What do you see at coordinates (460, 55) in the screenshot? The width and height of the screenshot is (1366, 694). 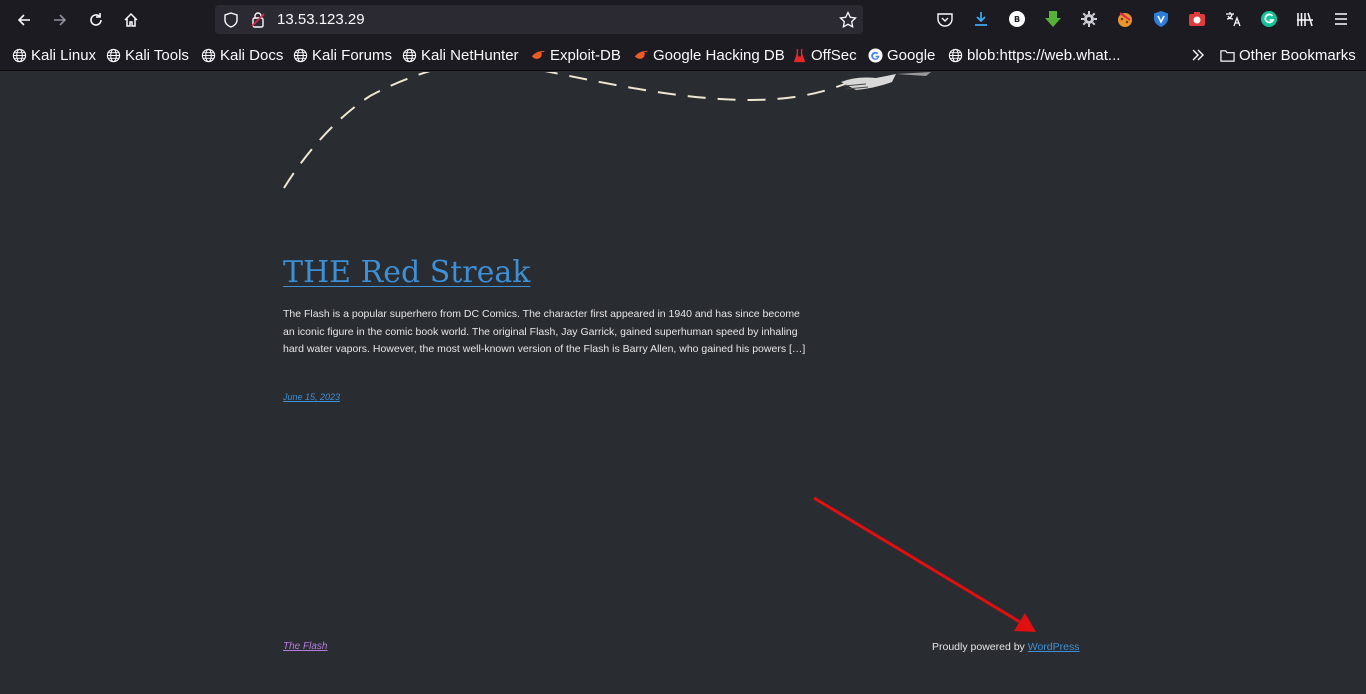 I see `bookmark-kali-nethunter: Kali NetHunter` at bounding box center [460, 55].